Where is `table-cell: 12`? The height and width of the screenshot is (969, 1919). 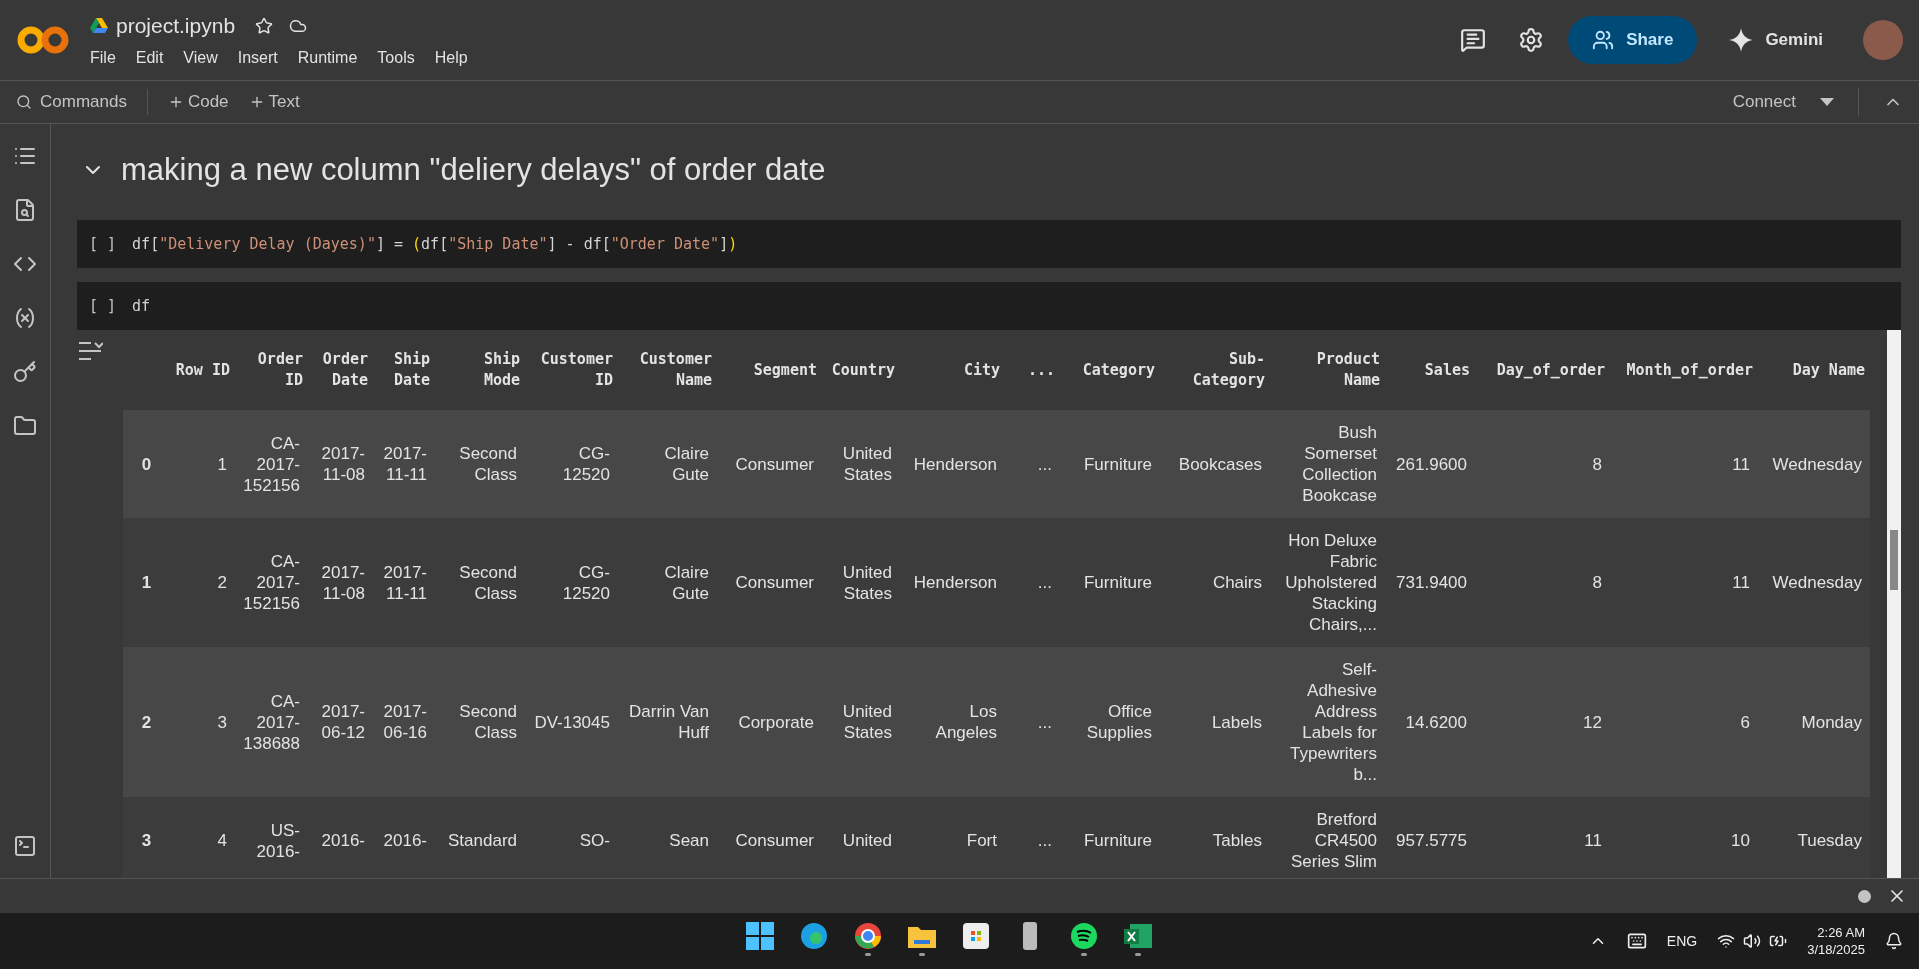
table-cell: 12 is located at coordinates (1592, 722).